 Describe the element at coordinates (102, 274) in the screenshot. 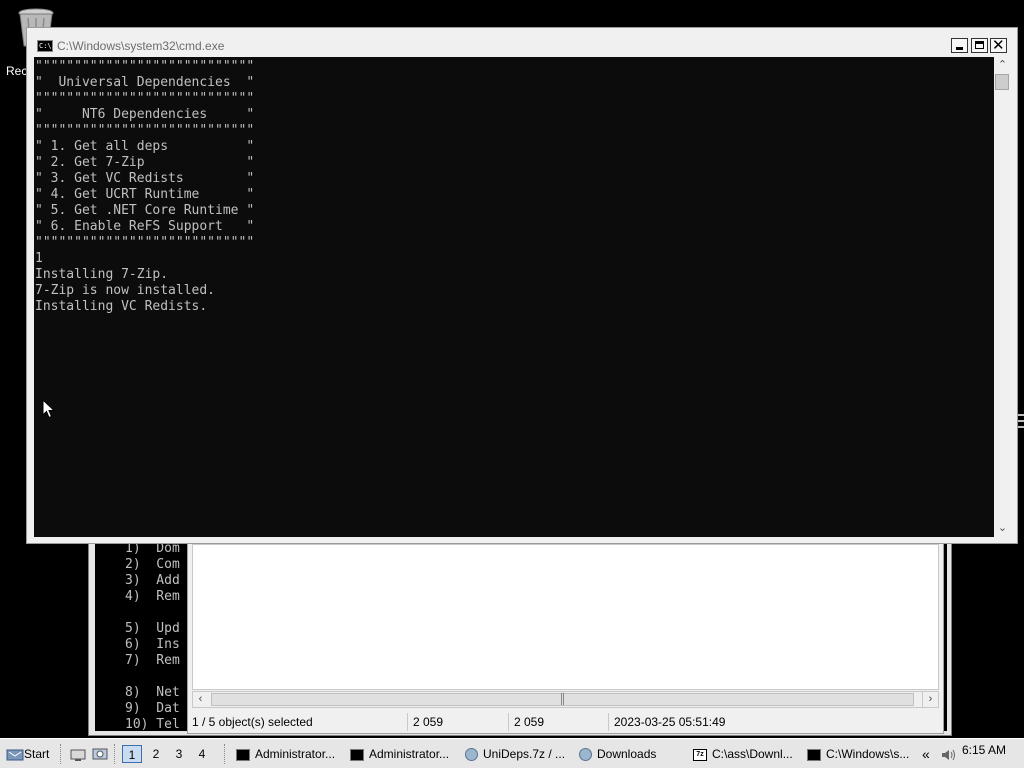

I see `console-line: Installing 7-Zip.` at that location.